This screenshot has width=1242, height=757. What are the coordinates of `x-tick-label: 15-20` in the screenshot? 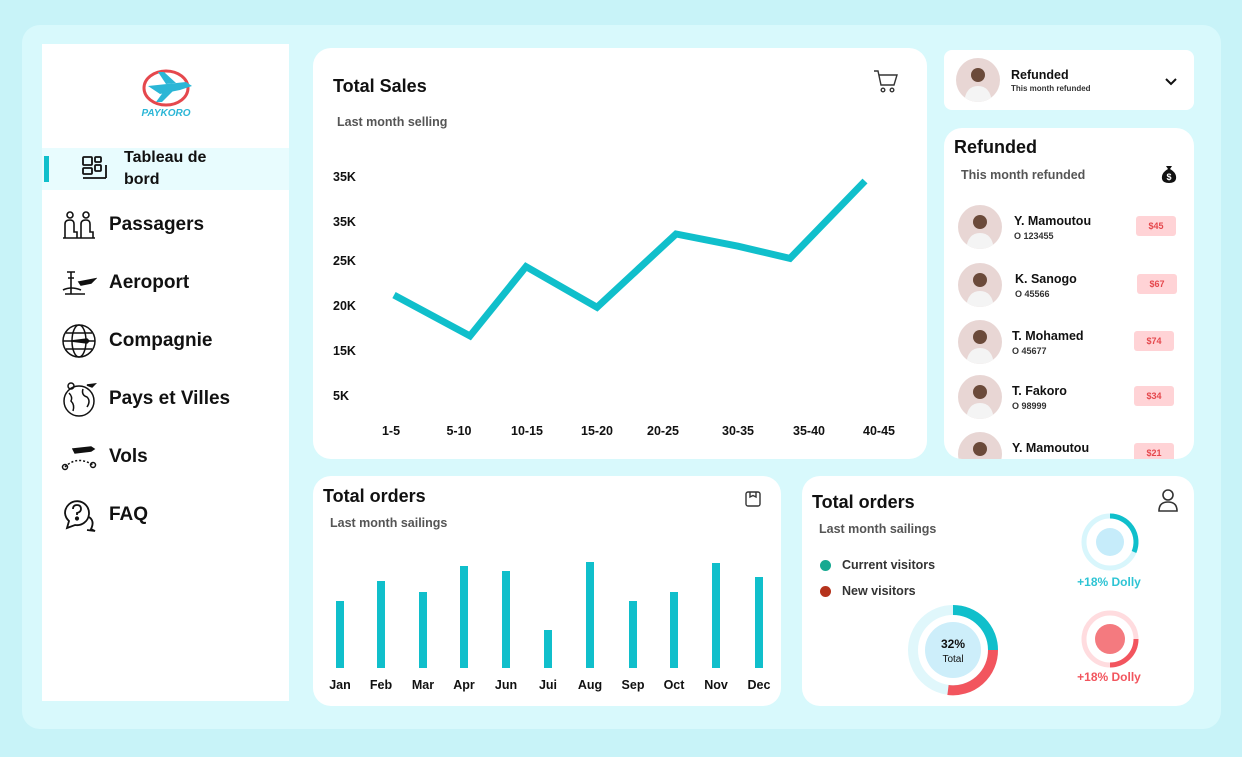 It's located at (597, 431).